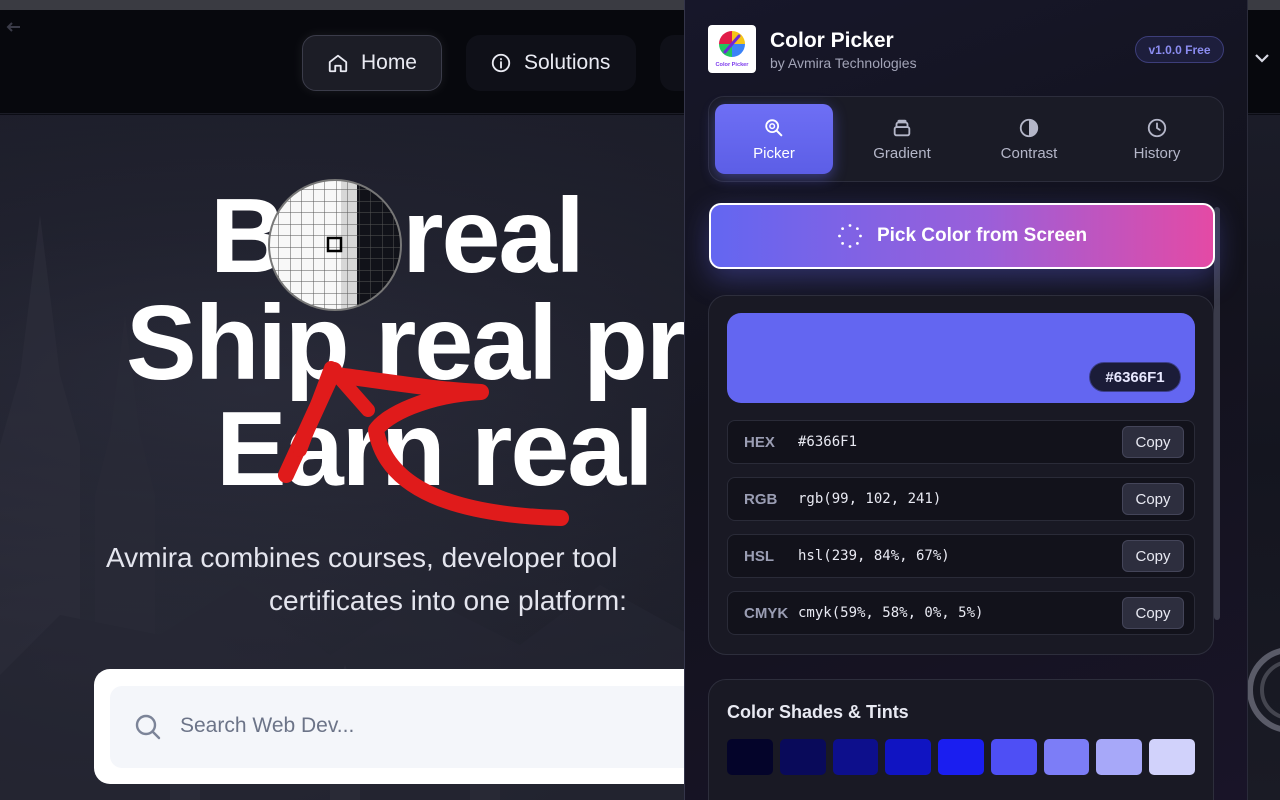  I want to click on tab-history: History, so click(1157, 139).